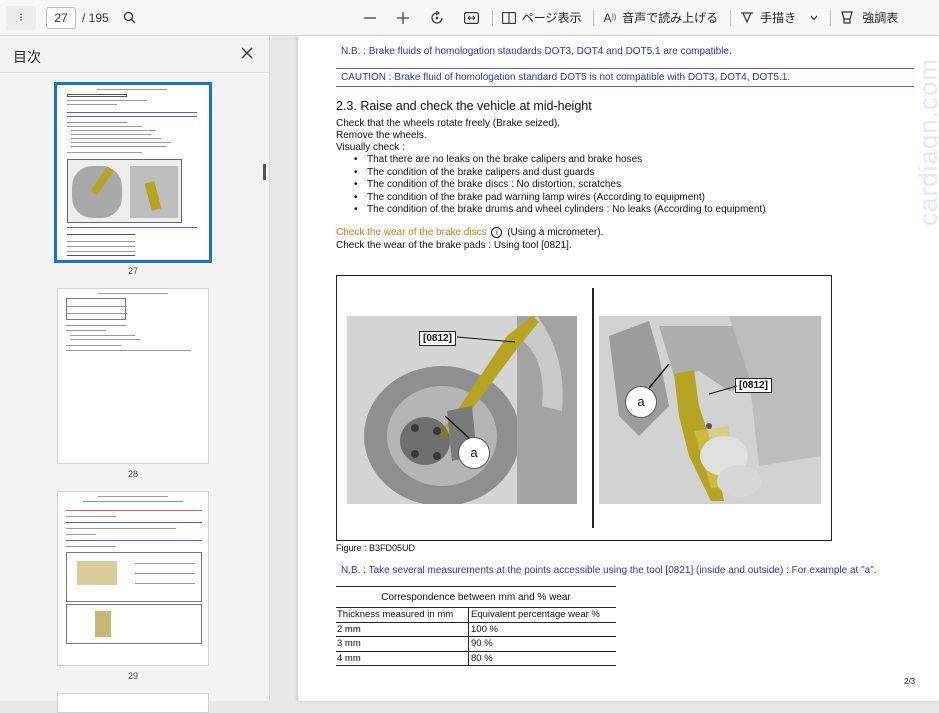  What do you see at coordinates (847, 17) in the screenshot?
I see `highlight-icon` at bounding box center [847, 17].